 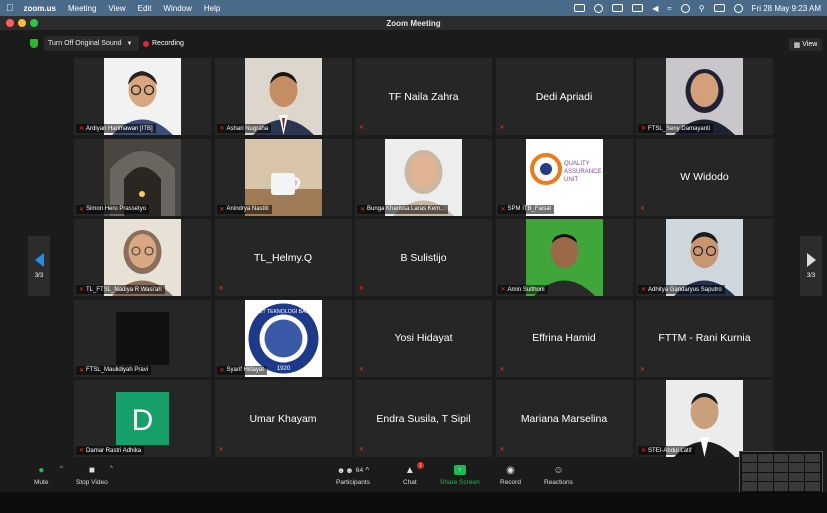 I want to click on menu-item-view: View, so click(x=116, y=8).